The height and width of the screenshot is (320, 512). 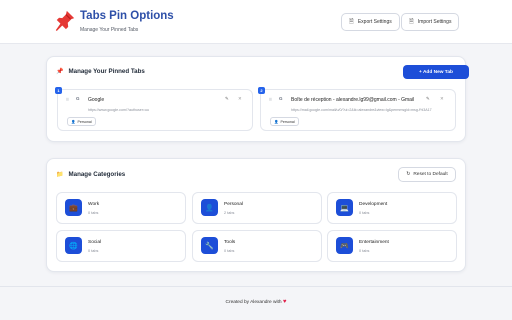 What do you see at coordinates (261, 90) in the screenshot?
I see `tab-order-badge: 2` at bounding box center [261, 90].